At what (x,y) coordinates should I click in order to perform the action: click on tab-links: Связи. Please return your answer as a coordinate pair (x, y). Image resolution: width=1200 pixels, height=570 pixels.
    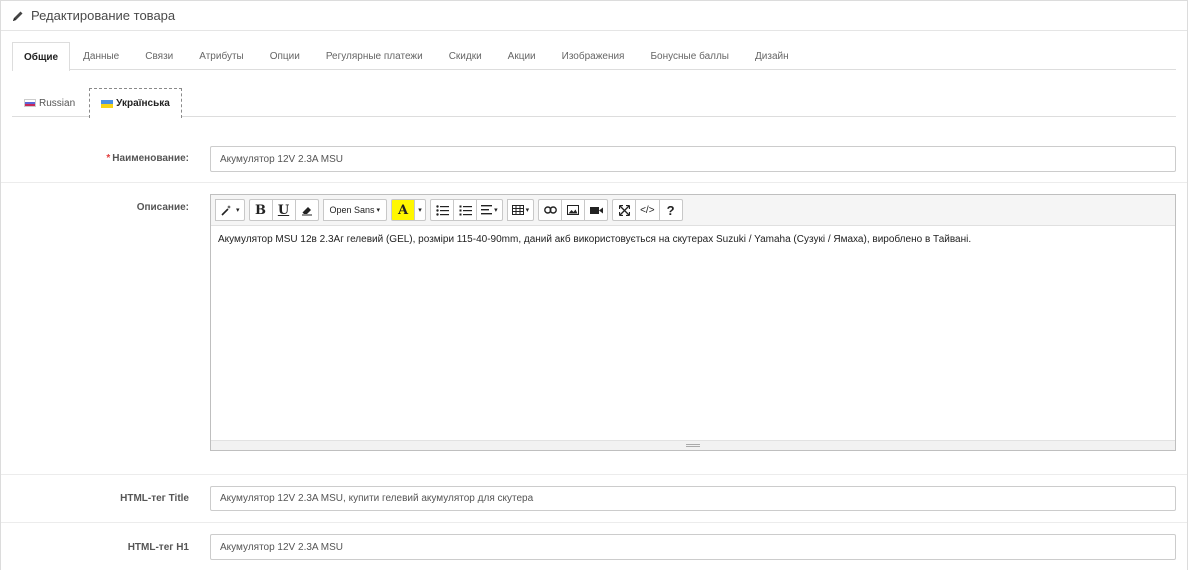
    Looking at the image, I should click on (159, 56).